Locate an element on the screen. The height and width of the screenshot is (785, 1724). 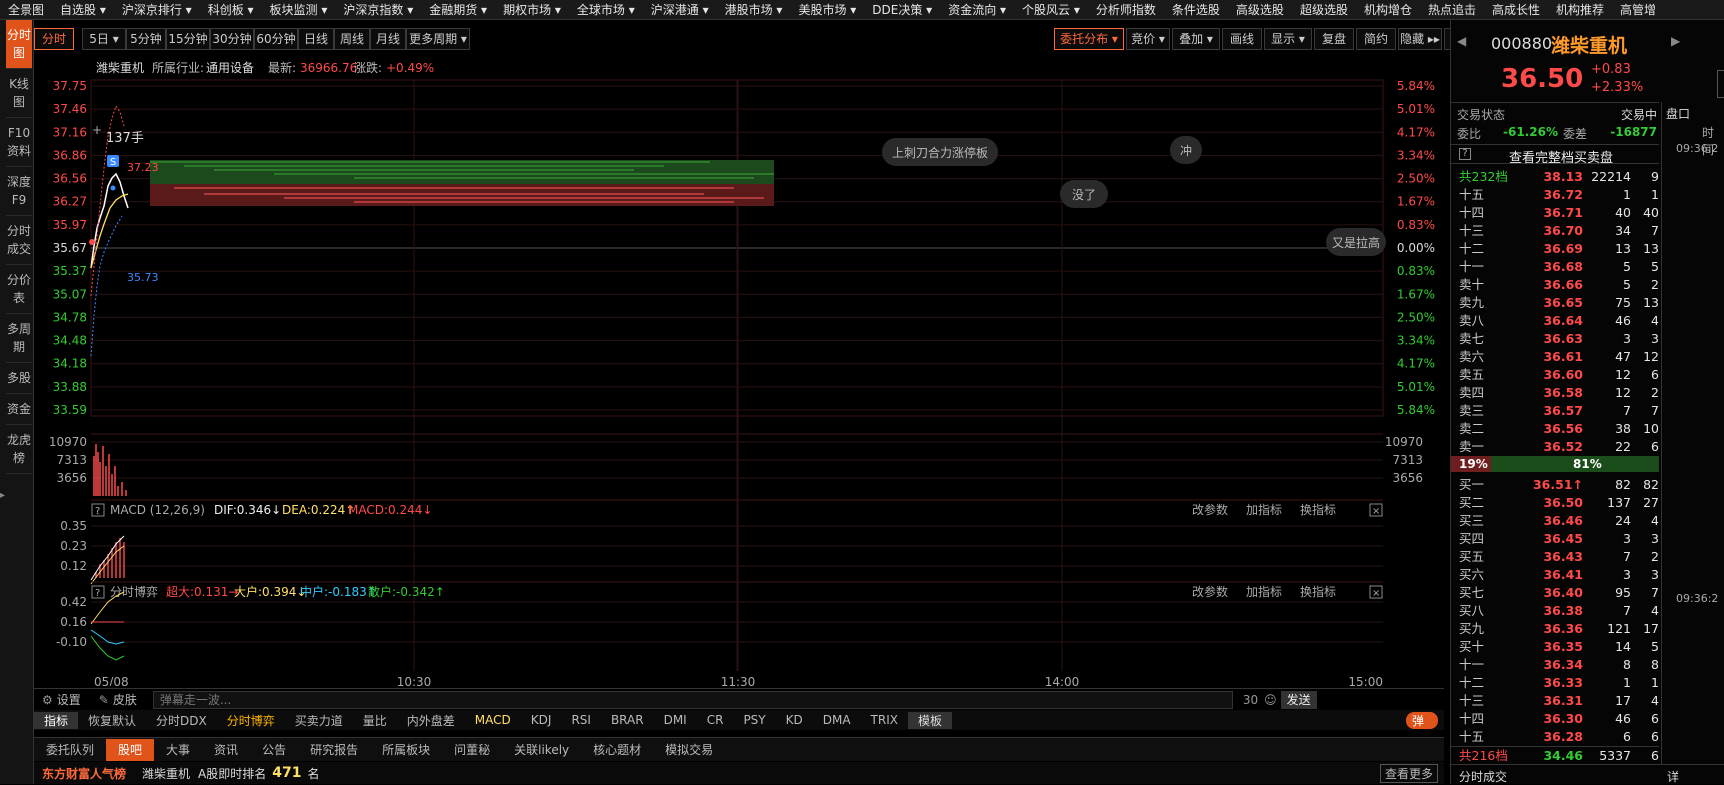
ask-row: 十五 36.72 1 1 is located at coordinates (1555, 195).